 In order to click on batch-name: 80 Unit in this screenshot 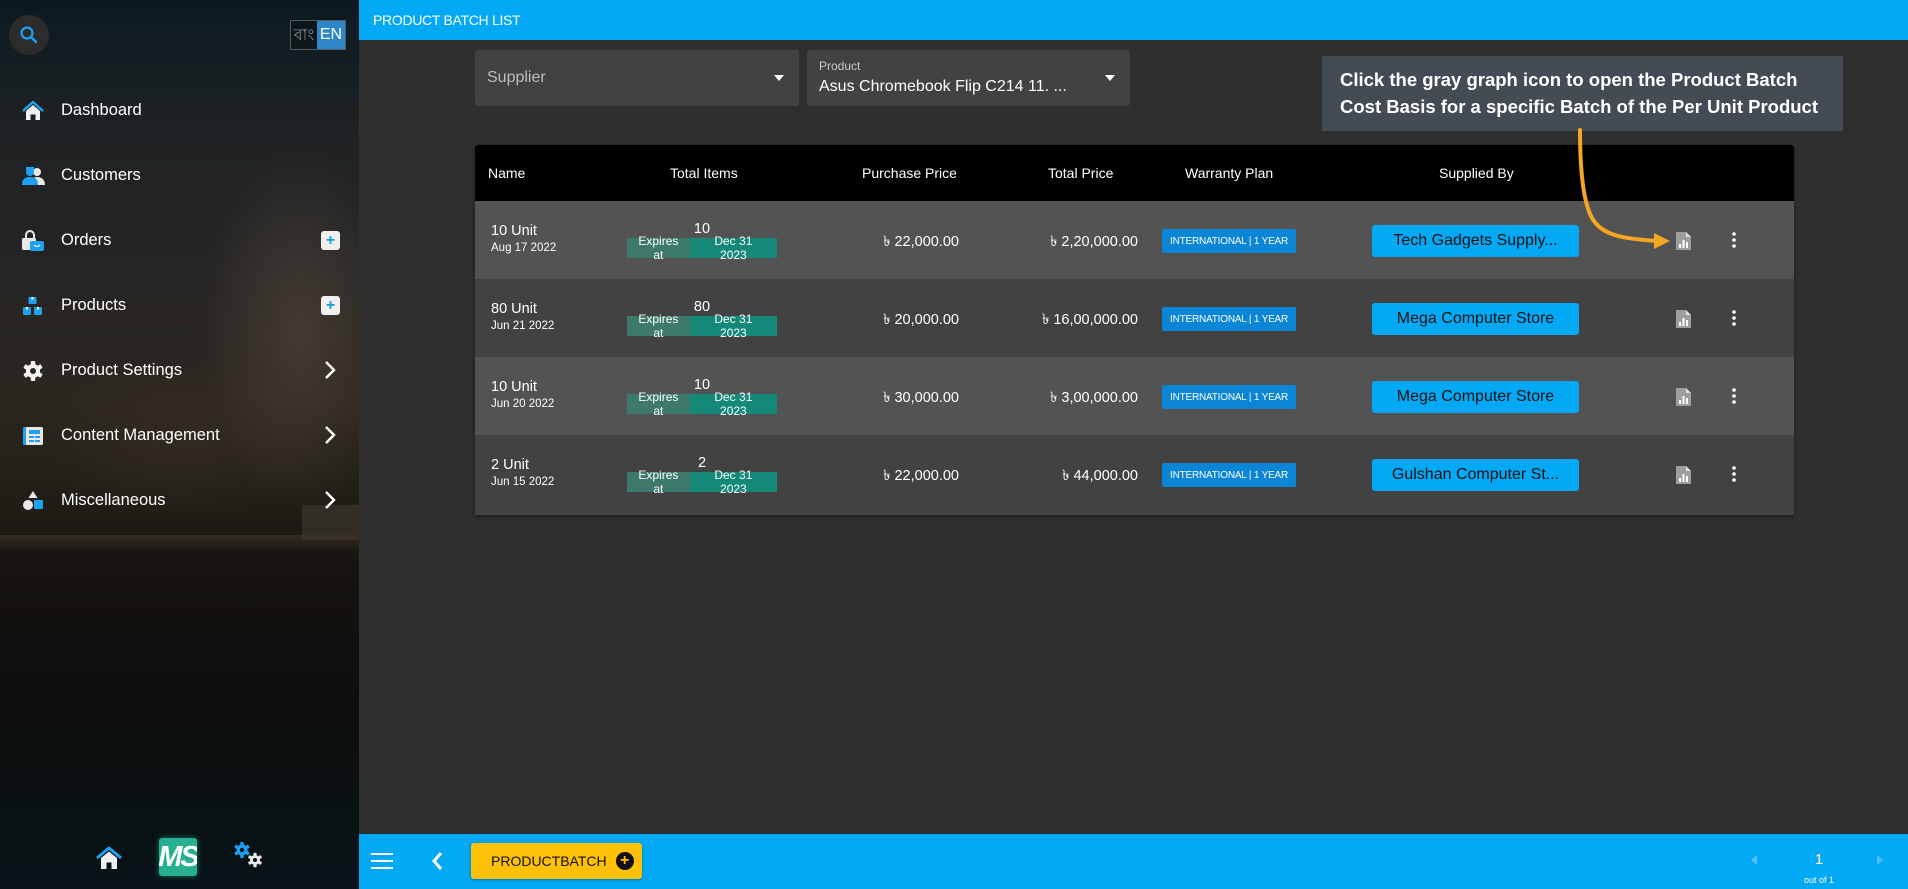, I will do `click(514, 309)`.